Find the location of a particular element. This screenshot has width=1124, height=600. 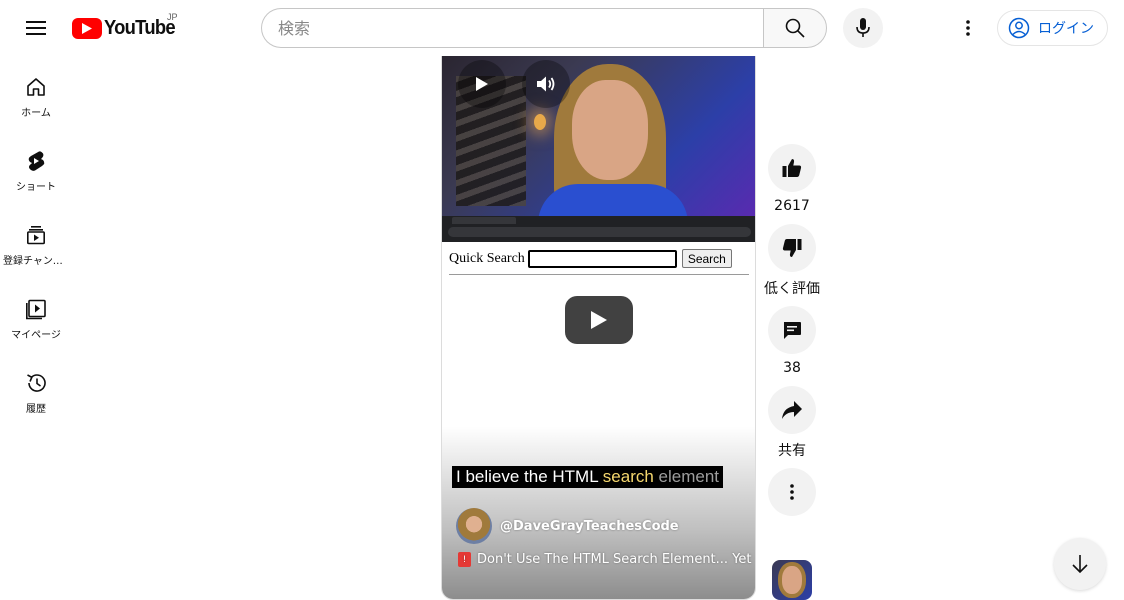

thumbs-up-icon is located at coordinates (792, 168).